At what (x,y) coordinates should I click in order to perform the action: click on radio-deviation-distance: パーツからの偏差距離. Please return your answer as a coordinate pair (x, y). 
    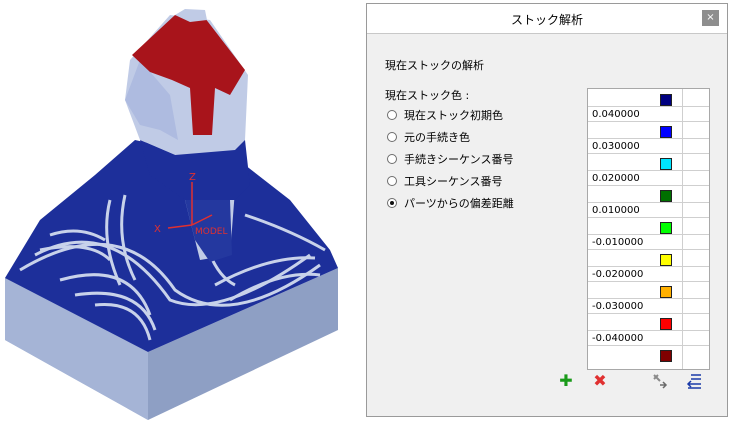
    Looking at the image, I should click on (450, 203).